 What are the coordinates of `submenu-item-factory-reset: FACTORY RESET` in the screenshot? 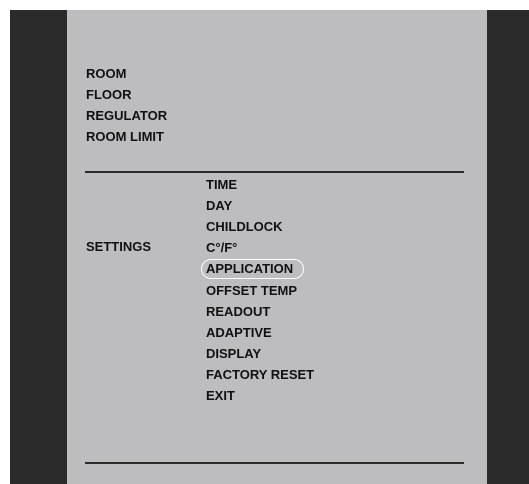 It's located at (260, 374).